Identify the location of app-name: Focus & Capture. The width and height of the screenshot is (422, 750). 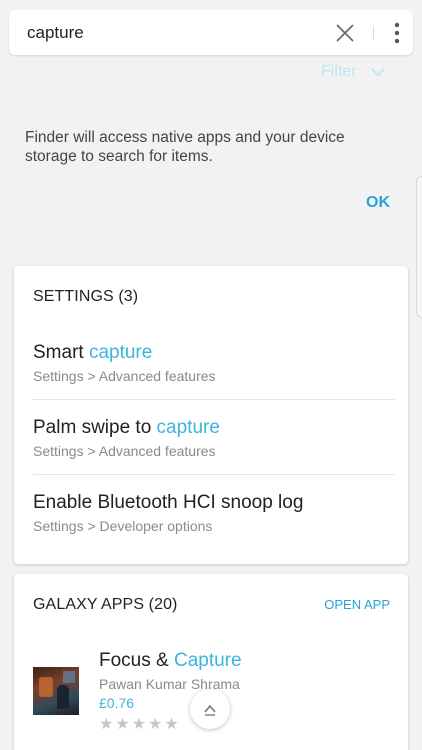
(170, 661).